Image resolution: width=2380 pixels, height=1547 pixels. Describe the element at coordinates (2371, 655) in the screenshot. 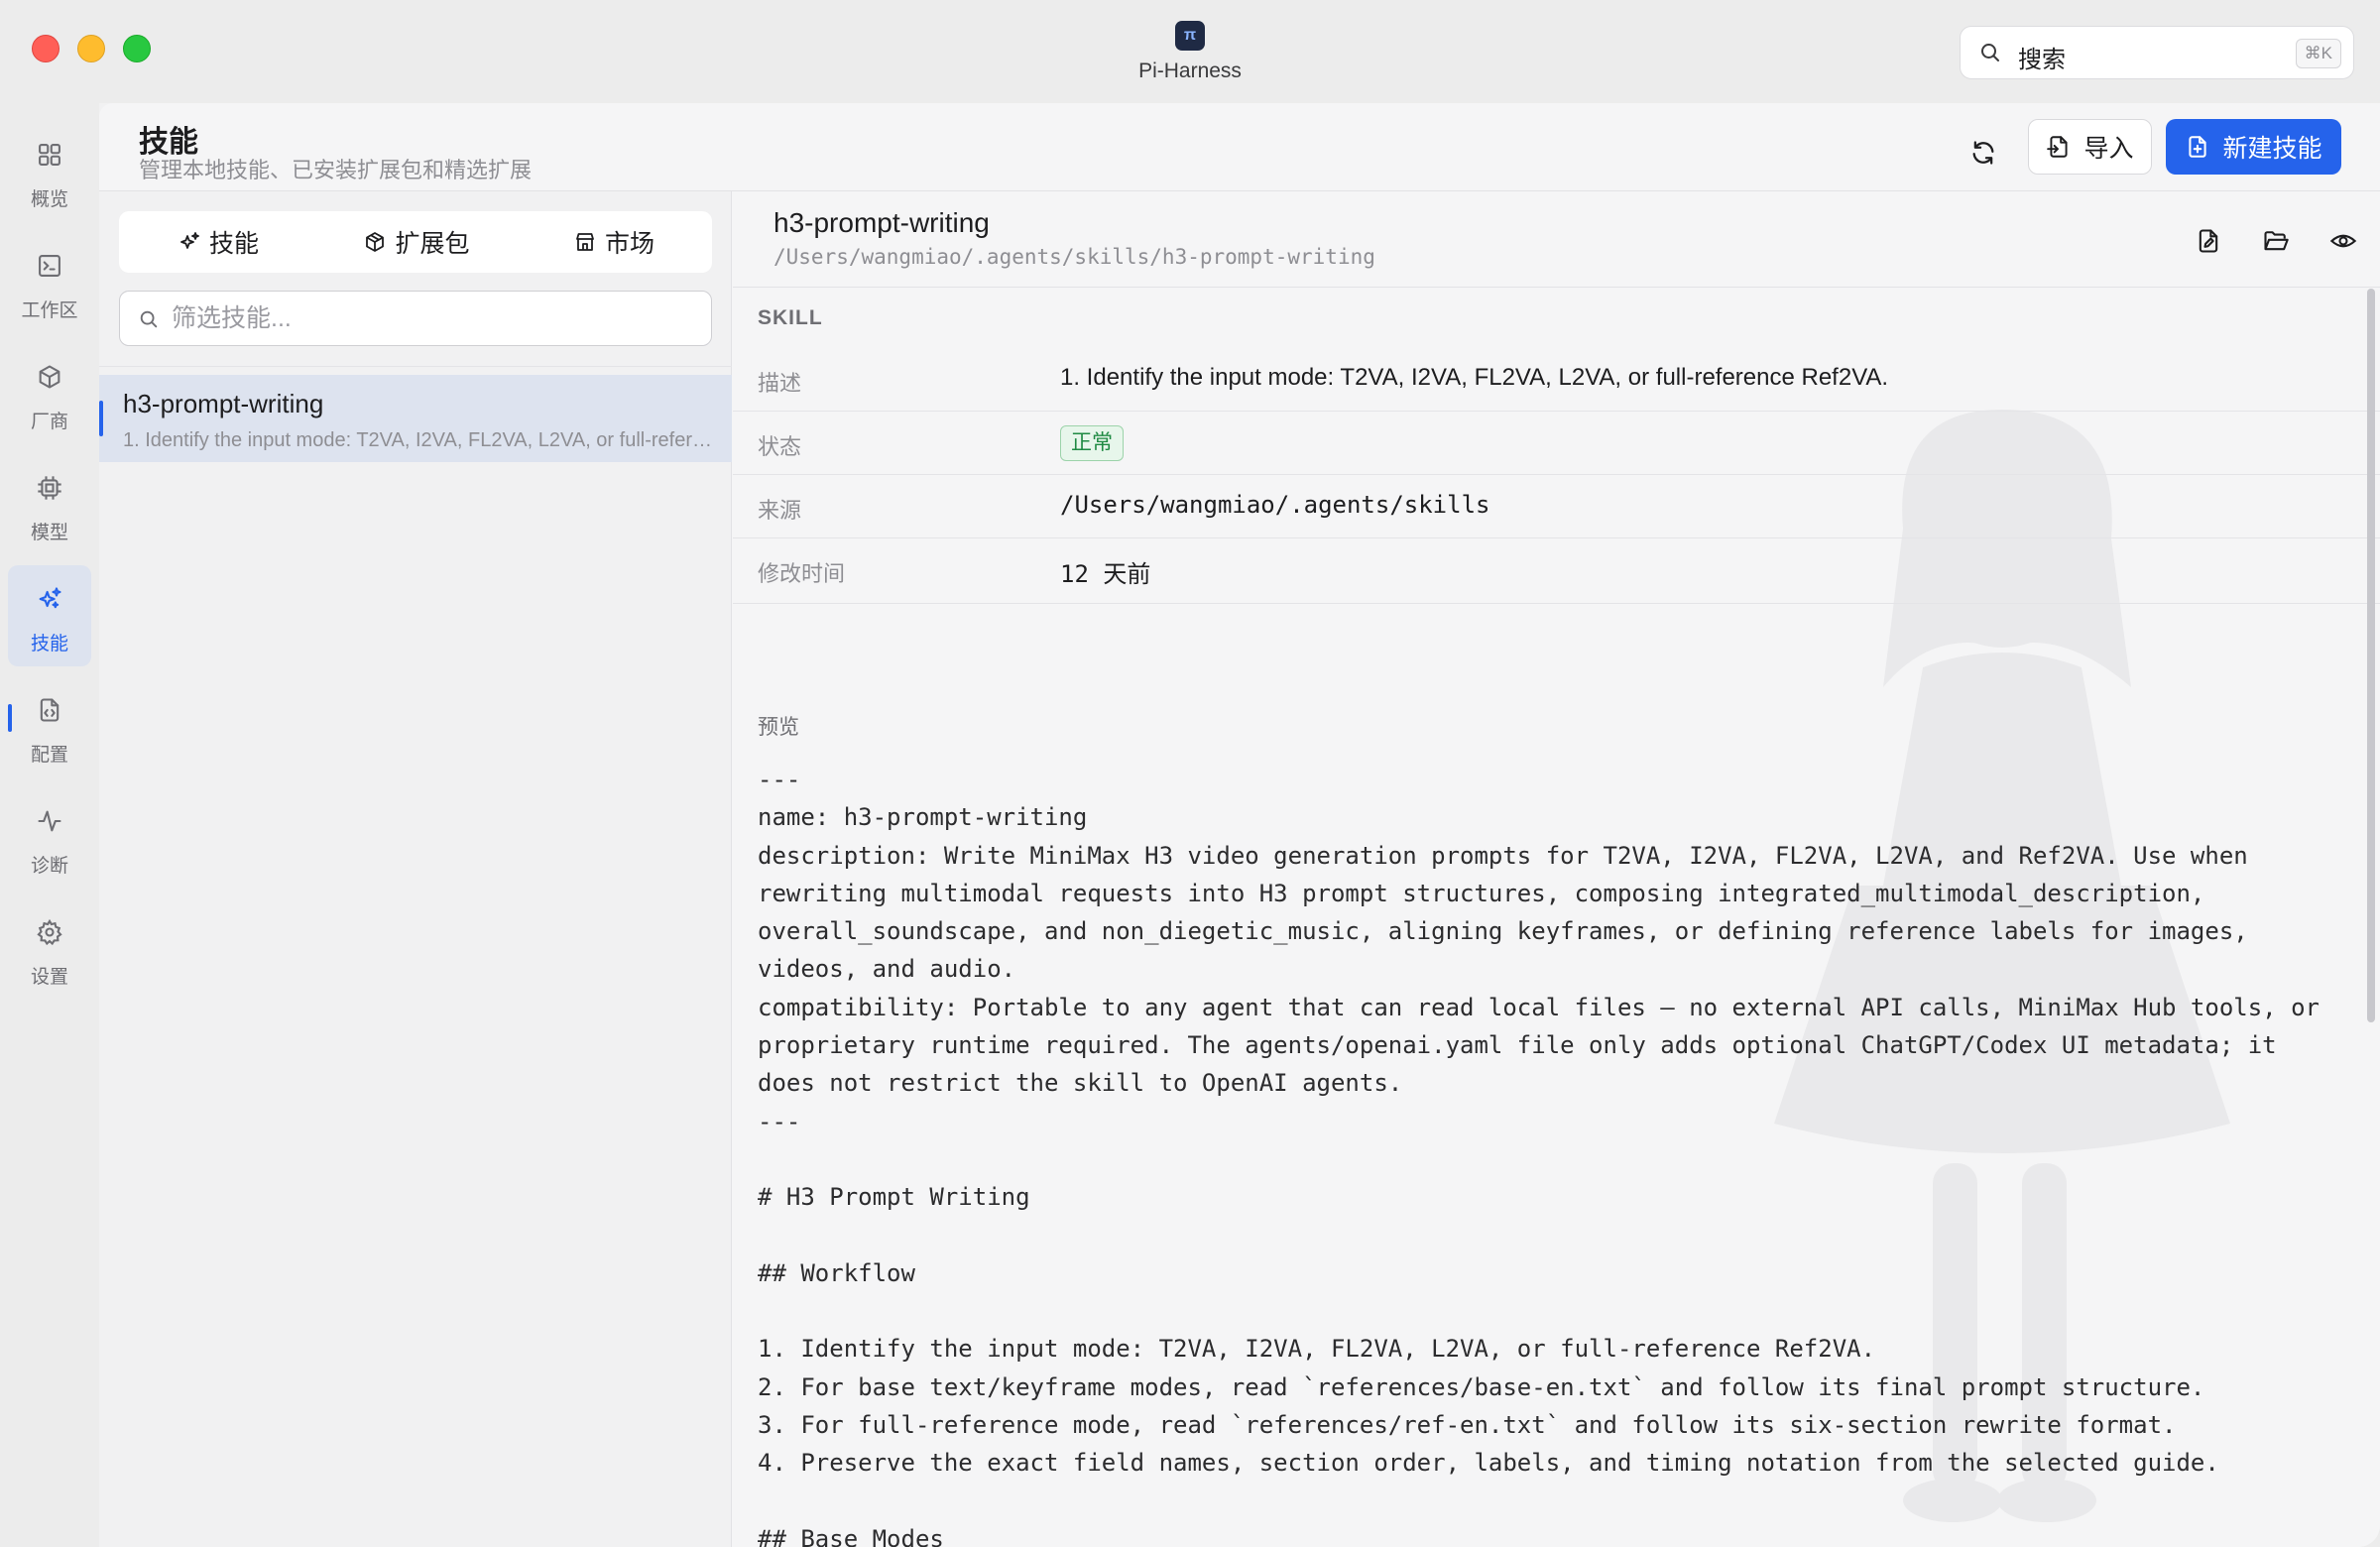

I see `scrollbar` at that location.